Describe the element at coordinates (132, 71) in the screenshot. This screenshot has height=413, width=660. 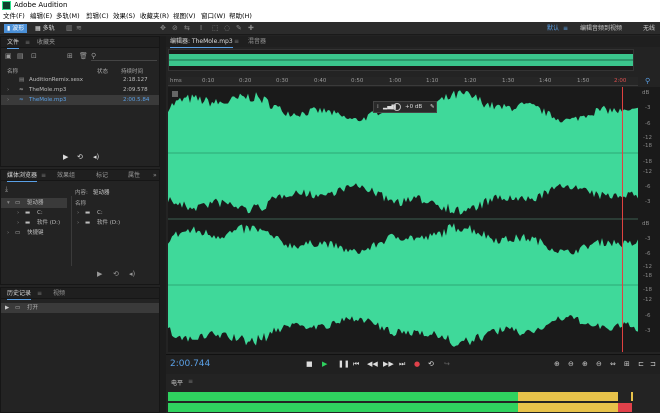
I see `column-duration: 持续时间` at that location.